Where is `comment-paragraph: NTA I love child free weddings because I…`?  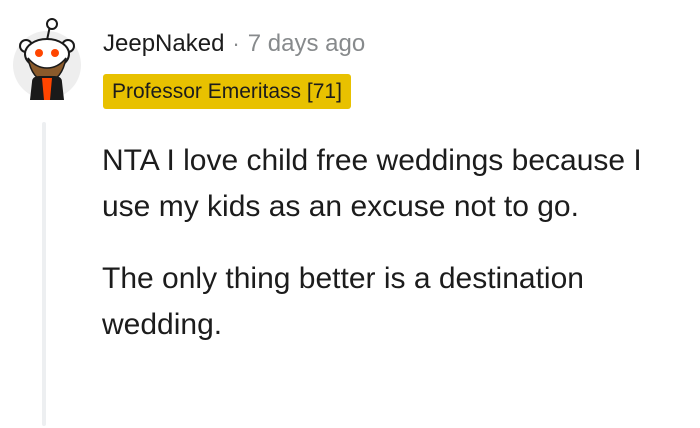 comment-paragraph: NTA I love child free weddings because I… is located at coordinates (372, 183).